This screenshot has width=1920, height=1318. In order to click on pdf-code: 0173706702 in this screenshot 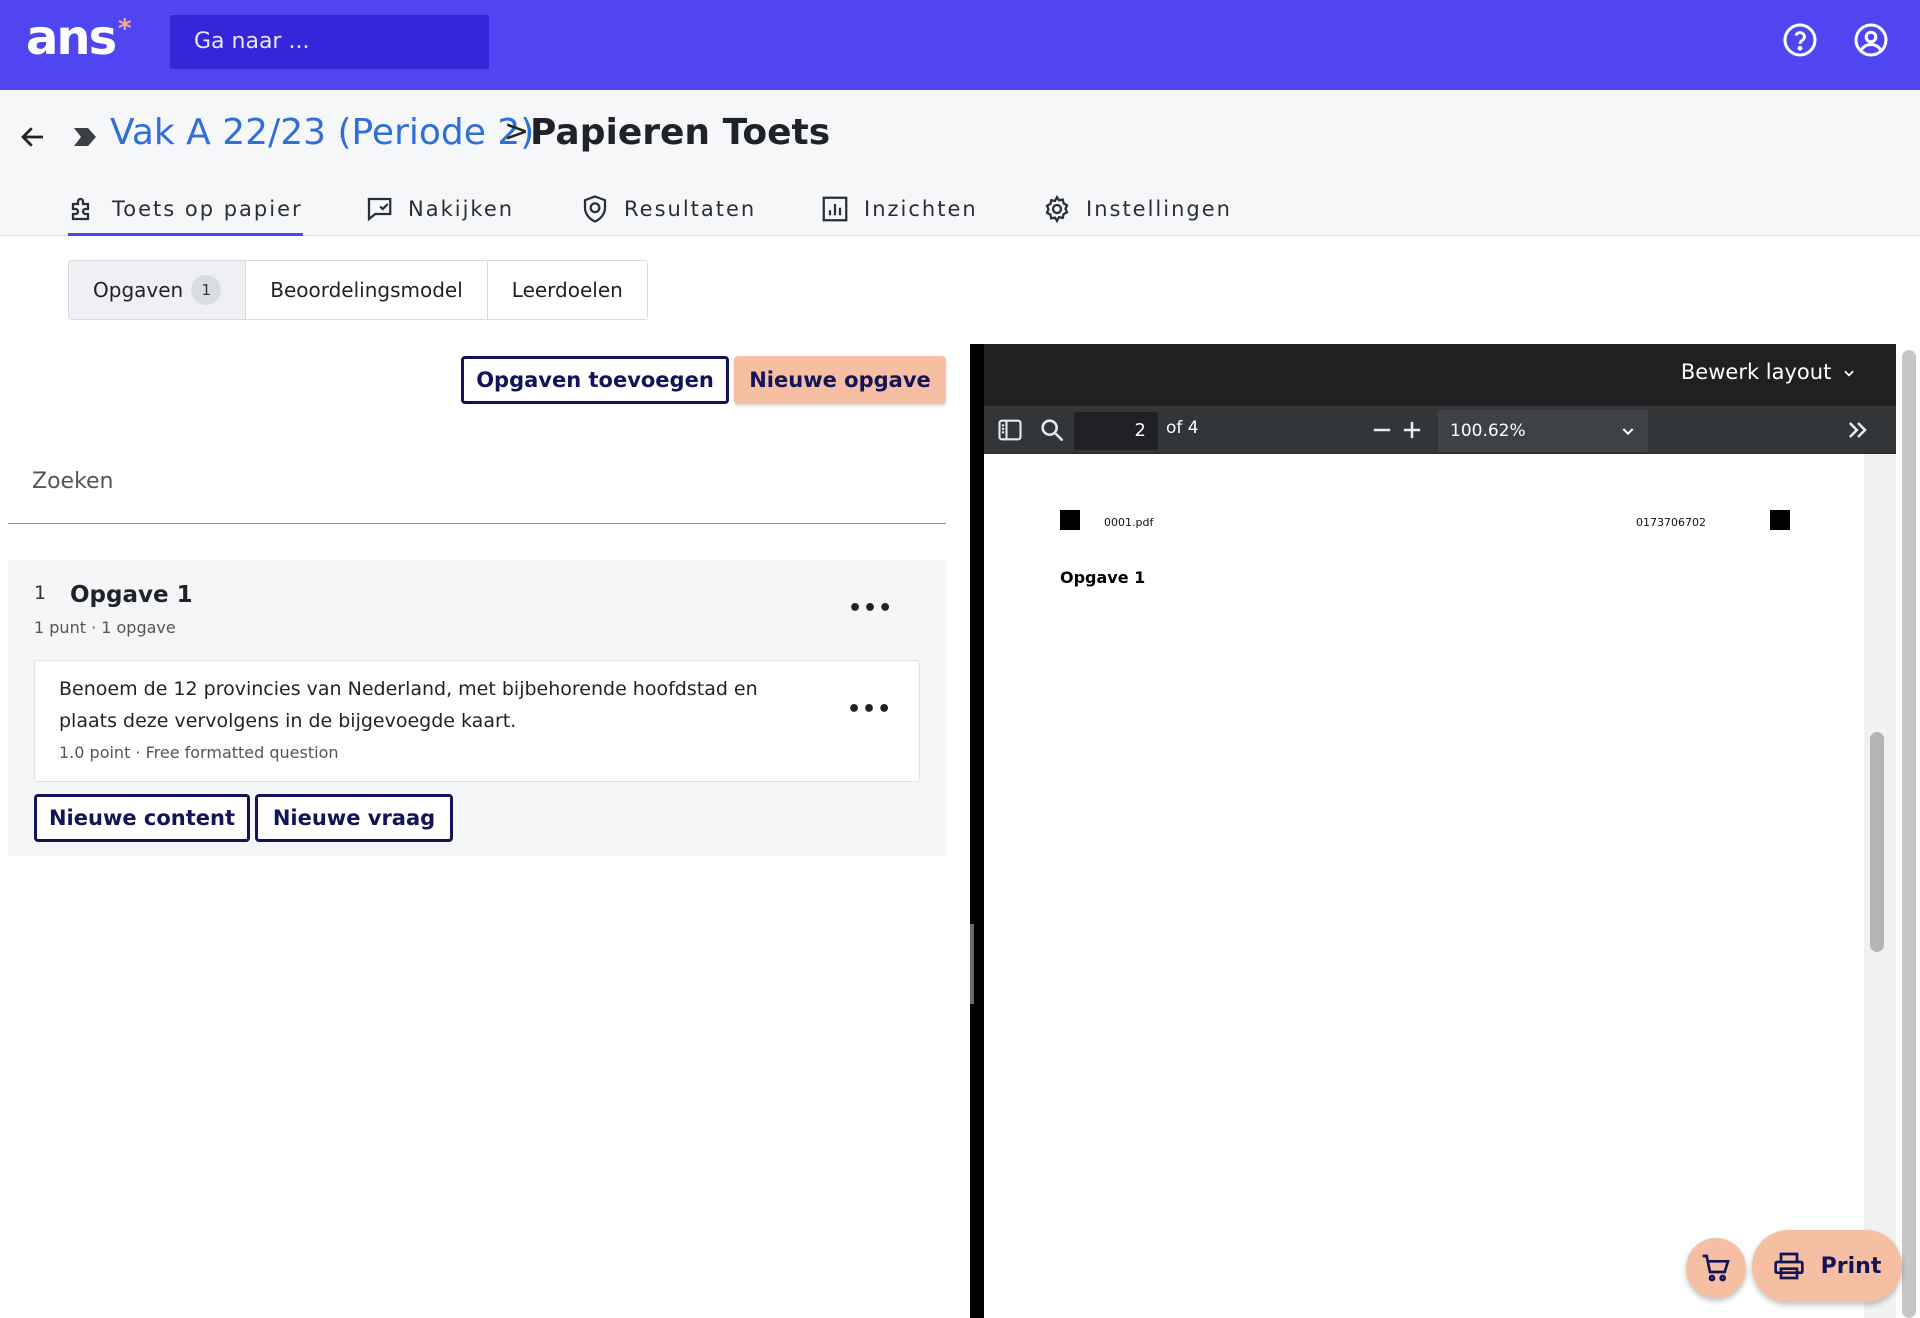, I will do `click(1671, 522)`.